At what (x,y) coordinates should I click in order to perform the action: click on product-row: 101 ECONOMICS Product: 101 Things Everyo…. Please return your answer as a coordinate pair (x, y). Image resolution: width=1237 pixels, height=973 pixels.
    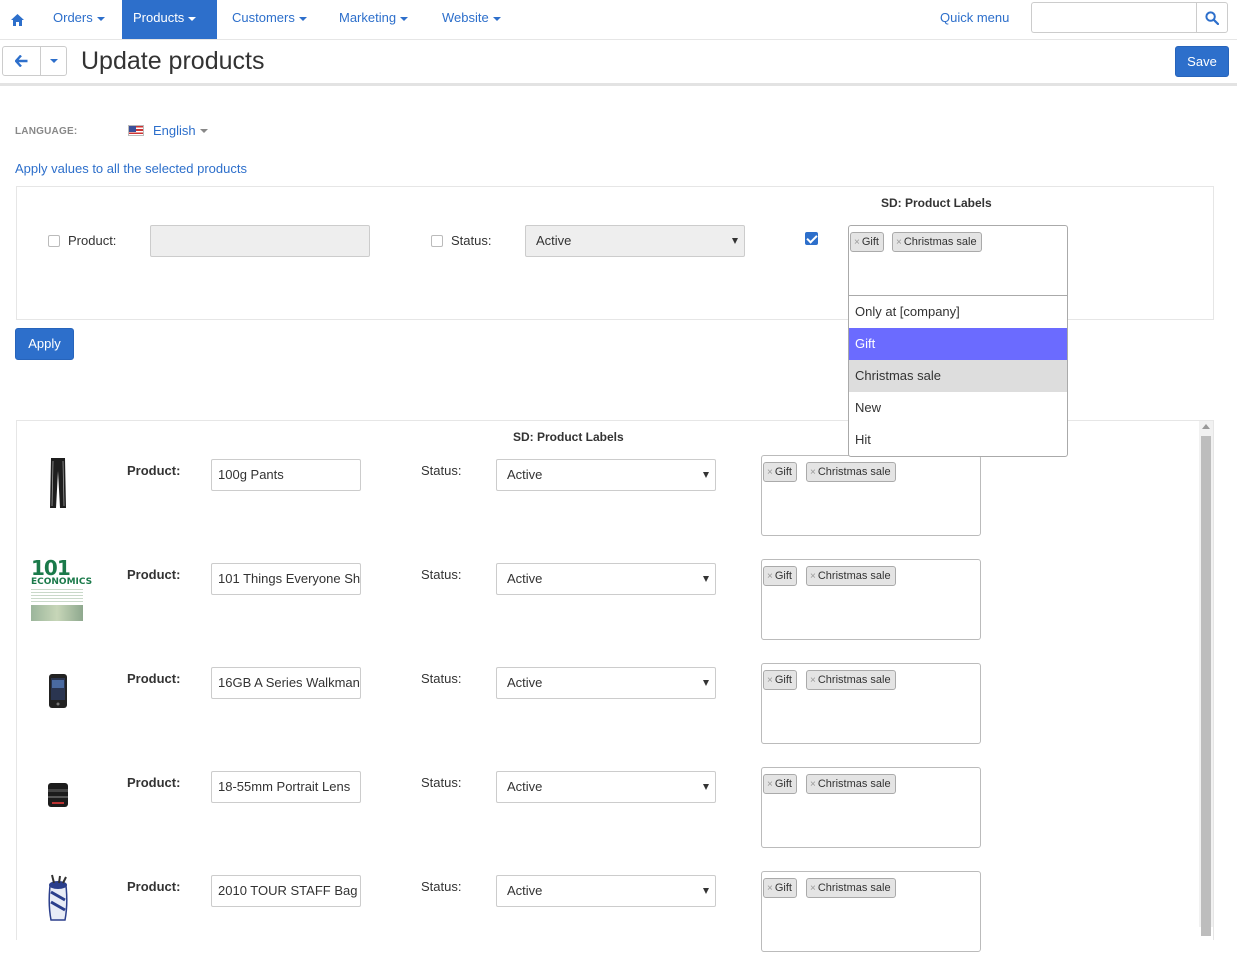
    Looking at the image, I should click on (617, 609).